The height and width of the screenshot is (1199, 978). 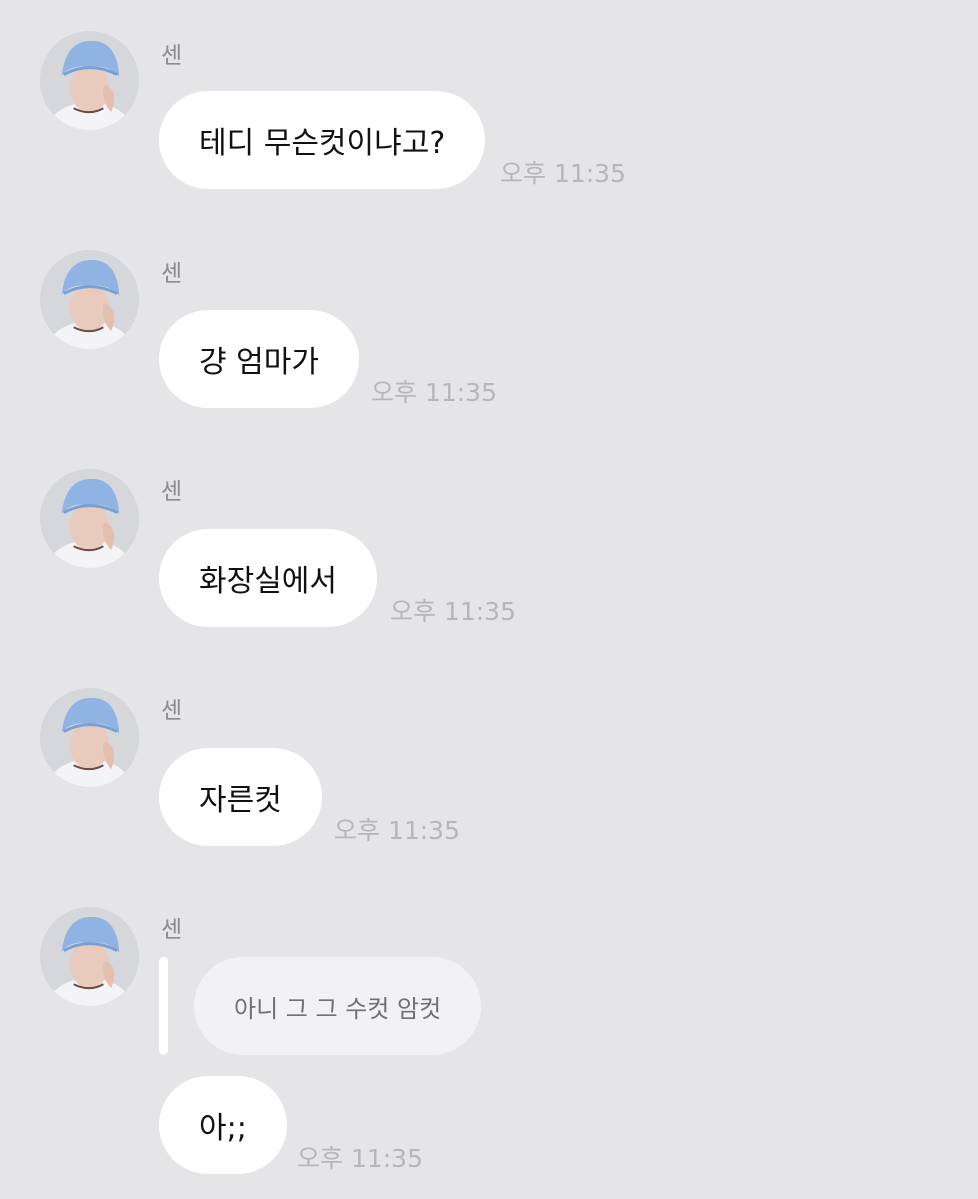 I want to click on message-bubble: 걍 엄마가, so click(x=259, y=359).